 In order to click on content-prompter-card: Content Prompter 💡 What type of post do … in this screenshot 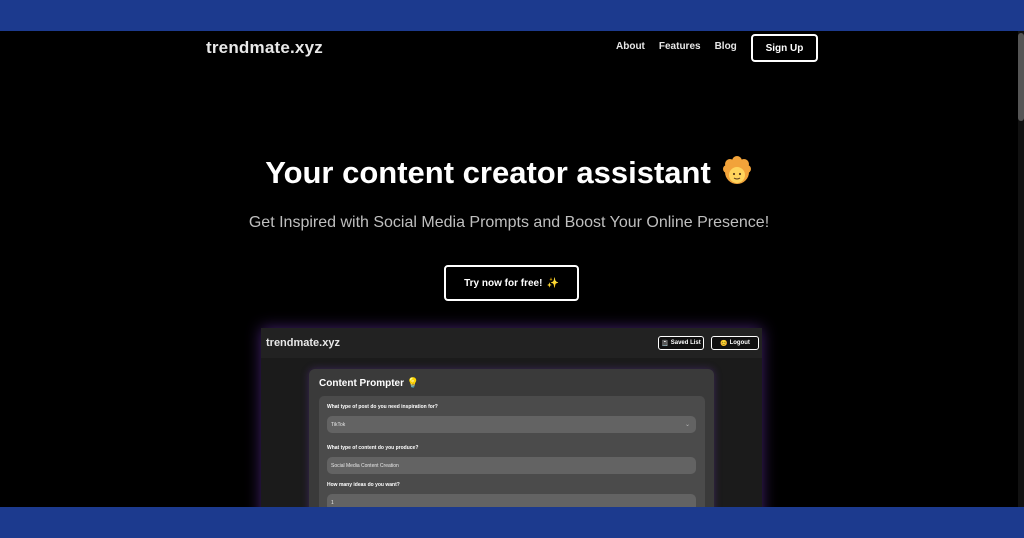, I will do `click(511, 438)`.